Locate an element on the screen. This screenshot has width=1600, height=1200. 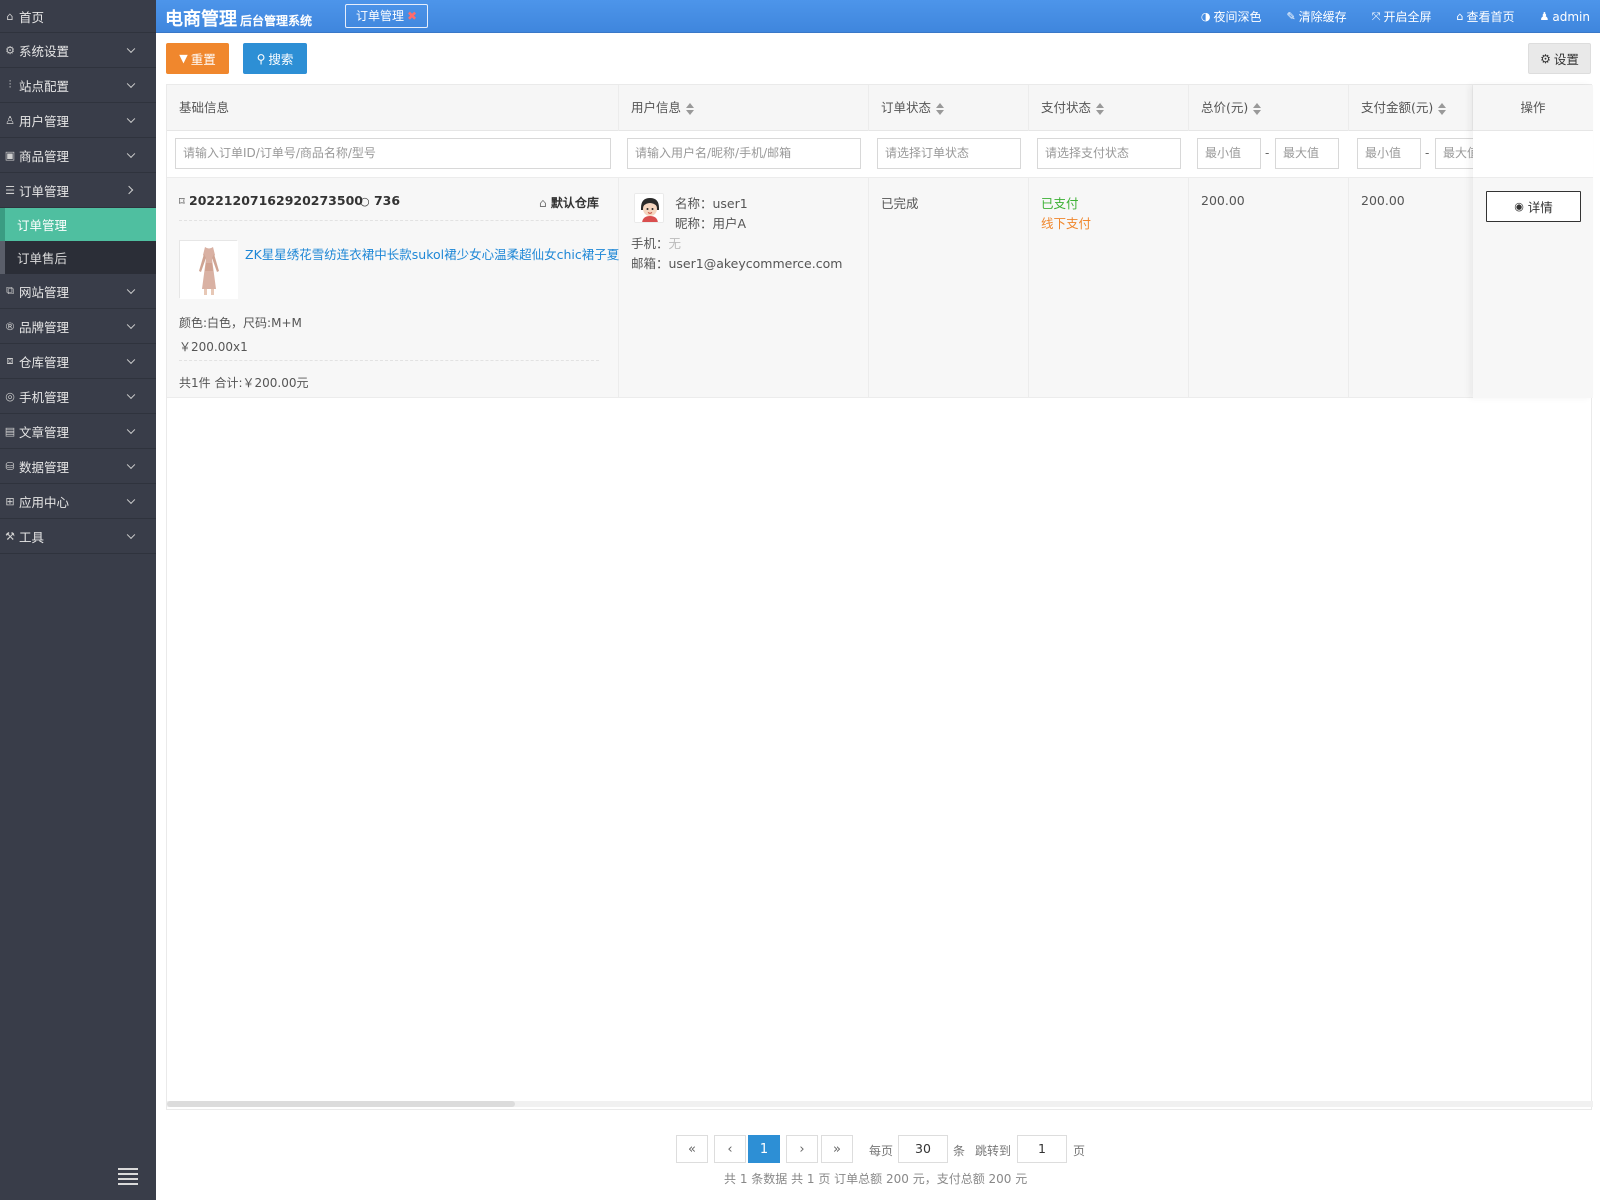
document-icon: ▤ is located at coordinates (10, 431).